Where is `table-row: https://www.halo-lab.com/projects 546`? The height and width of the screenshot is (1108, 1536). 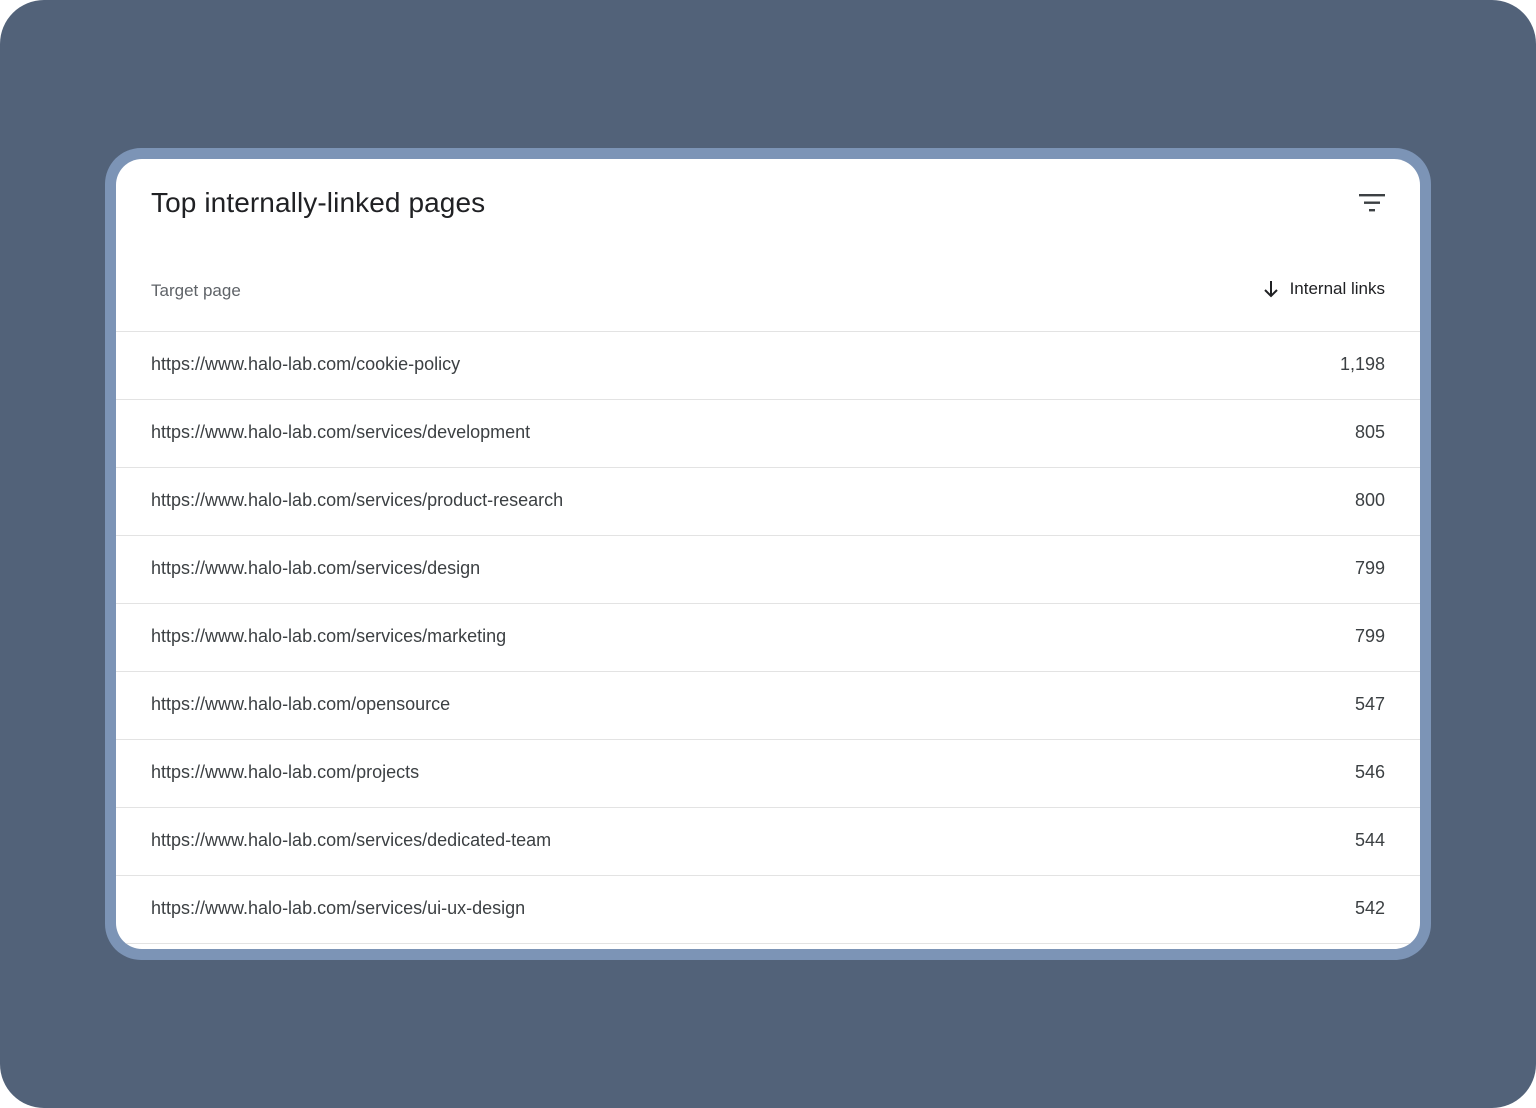 table-row: https://www.halo-lab.com/projects 546 is located at coordinates (768, 774).